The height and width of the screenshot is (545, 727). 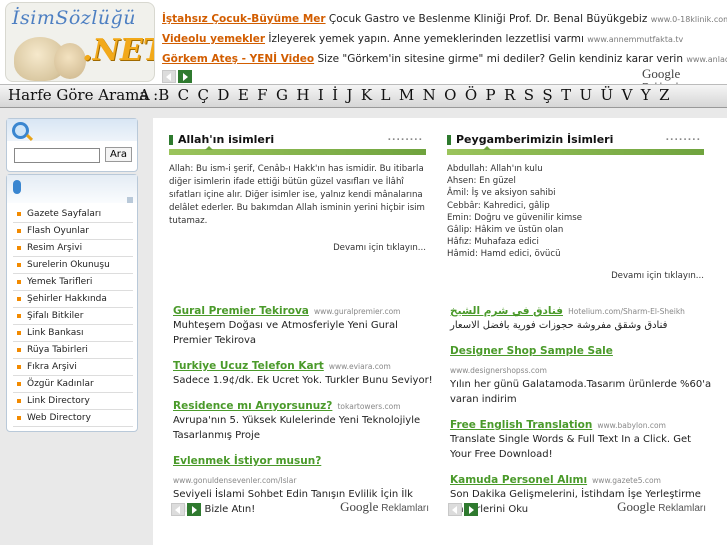 I want to click on letter-link: Ü, so click(x=607, y=95).